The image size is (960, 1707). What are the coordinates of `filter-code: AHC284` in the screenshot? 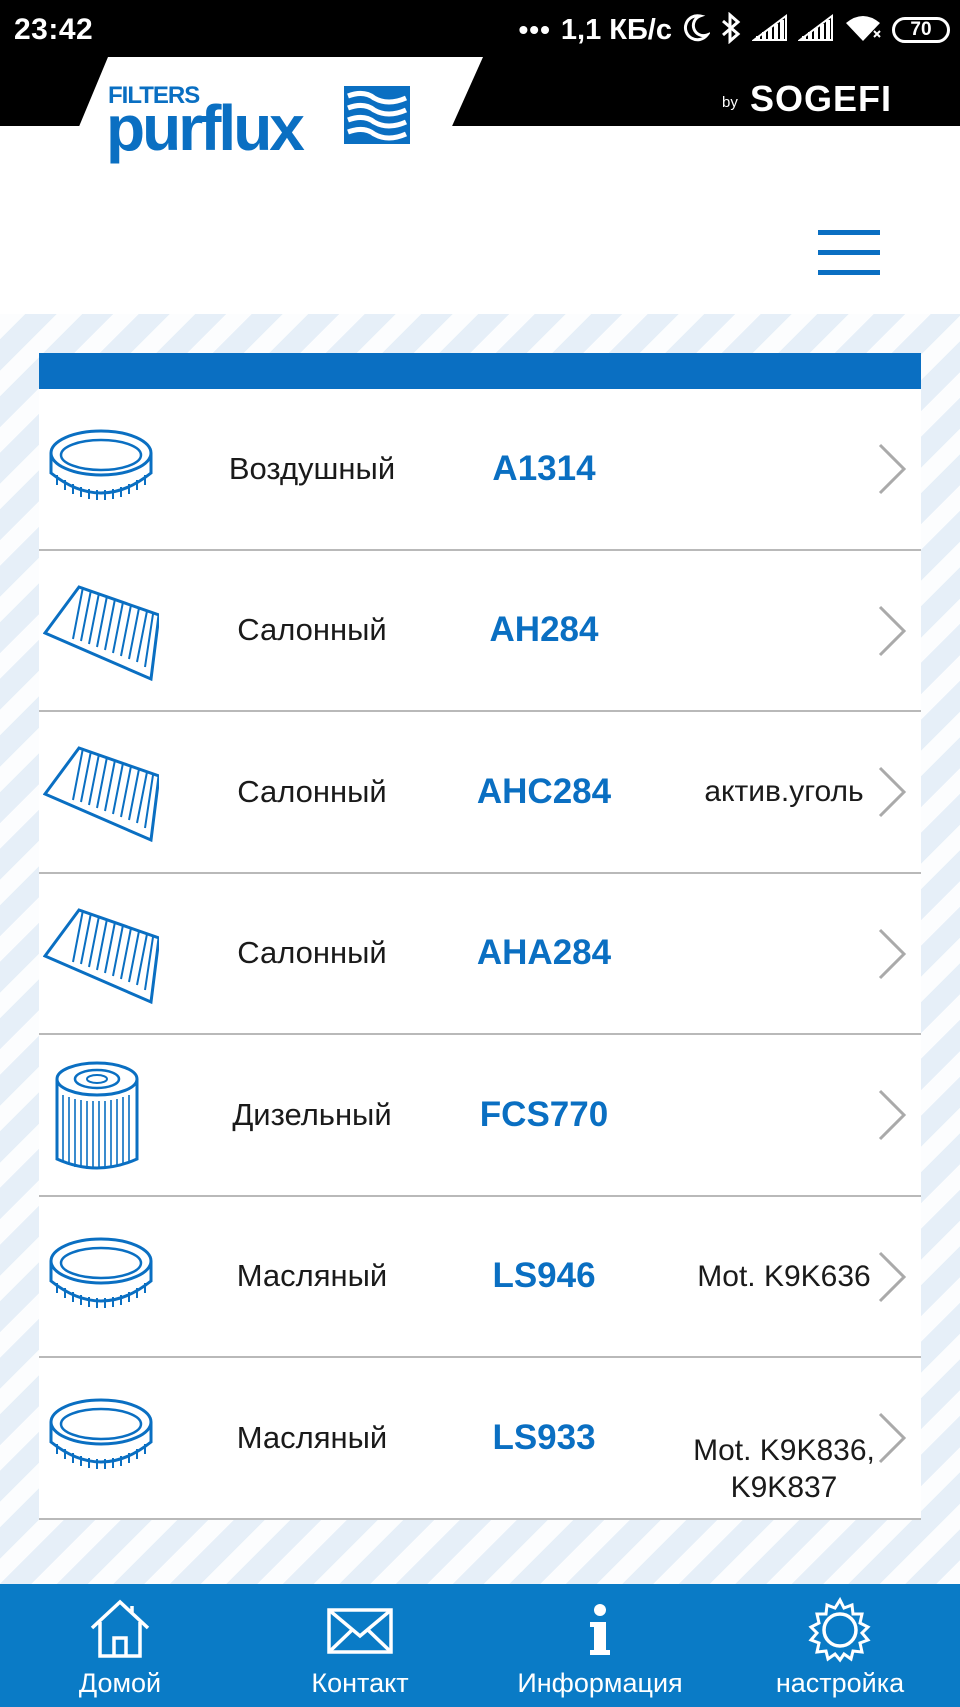 It's located at (544, 791).